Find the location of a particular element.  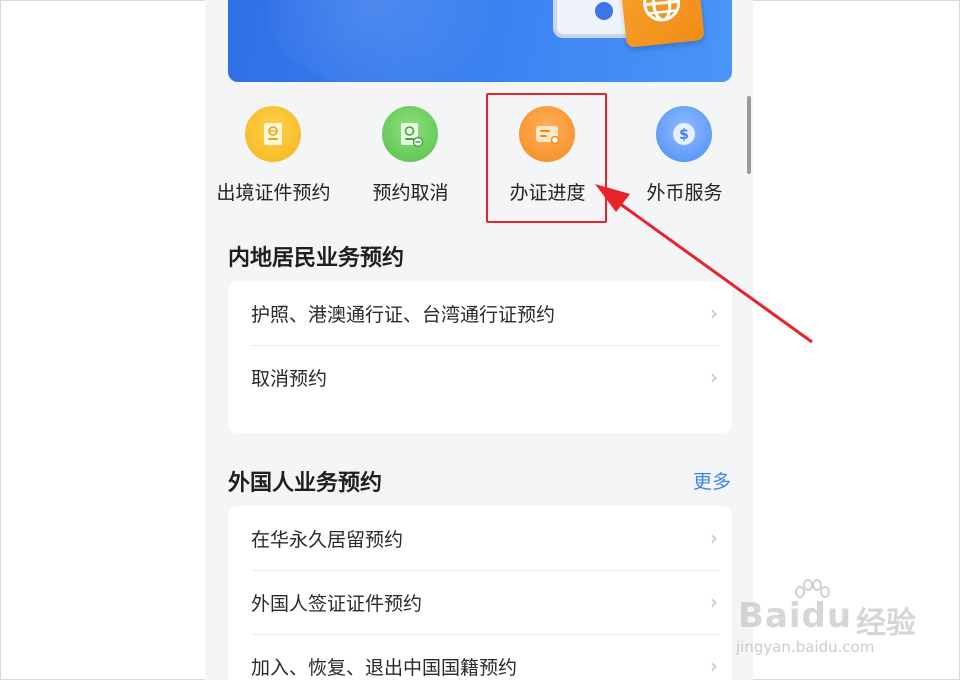

baidu-jingyan-watermark: Baidu 经验 jingyan.baidu.com is located at coordinates (832, 623).